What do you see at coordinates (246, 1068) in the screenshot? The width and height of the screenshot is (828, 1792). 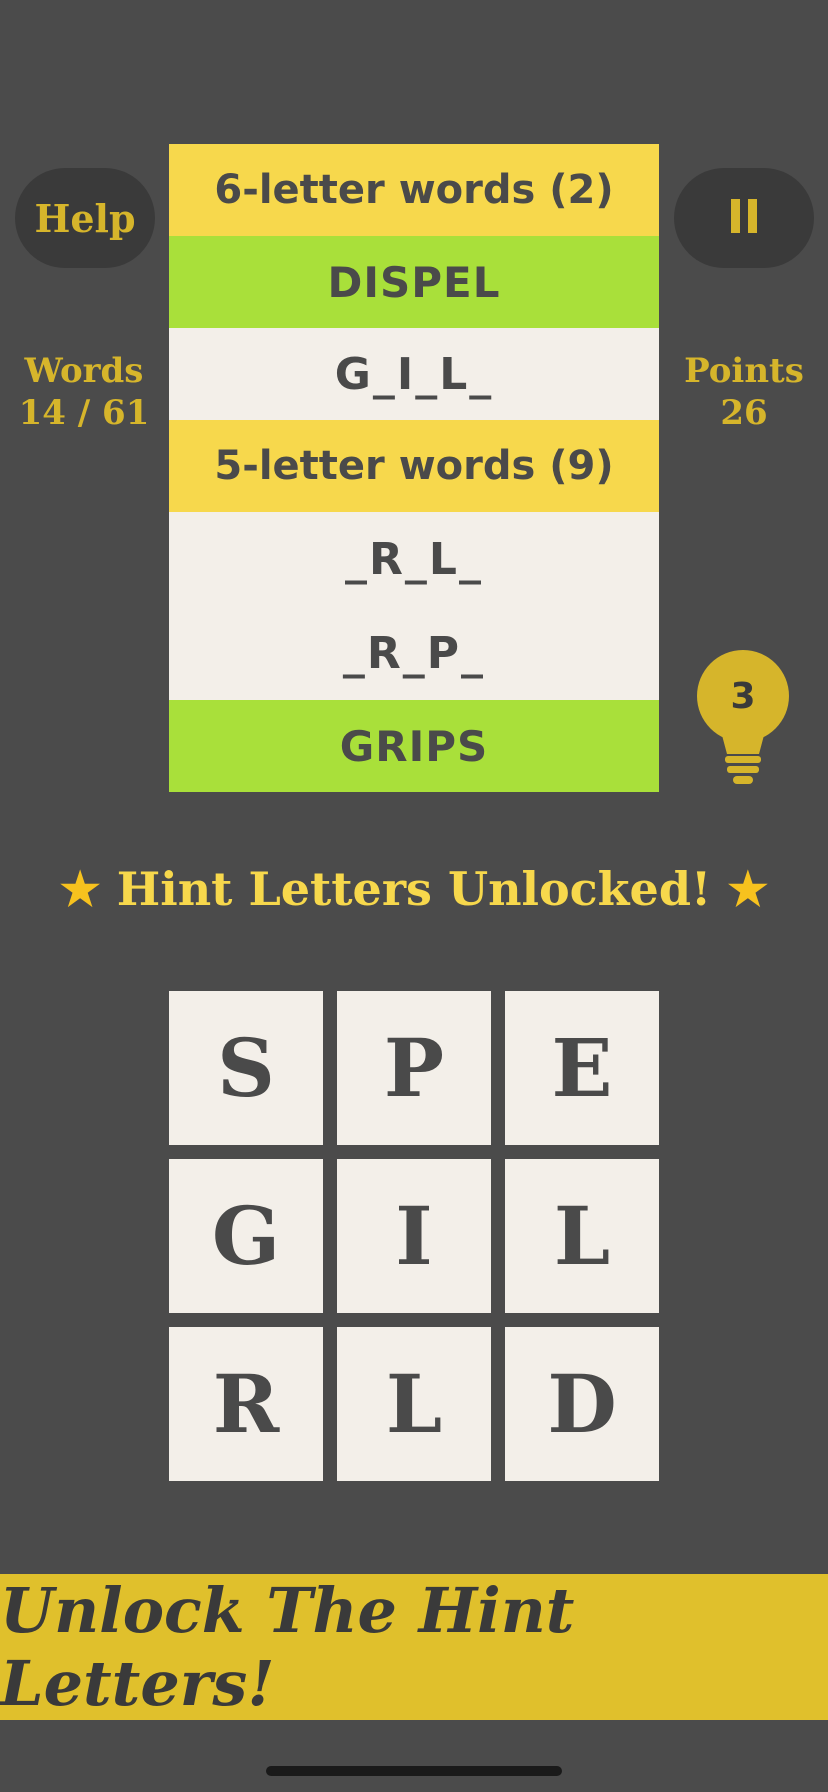 I see `letter-tile: S` at bounding box center [246, 1068].